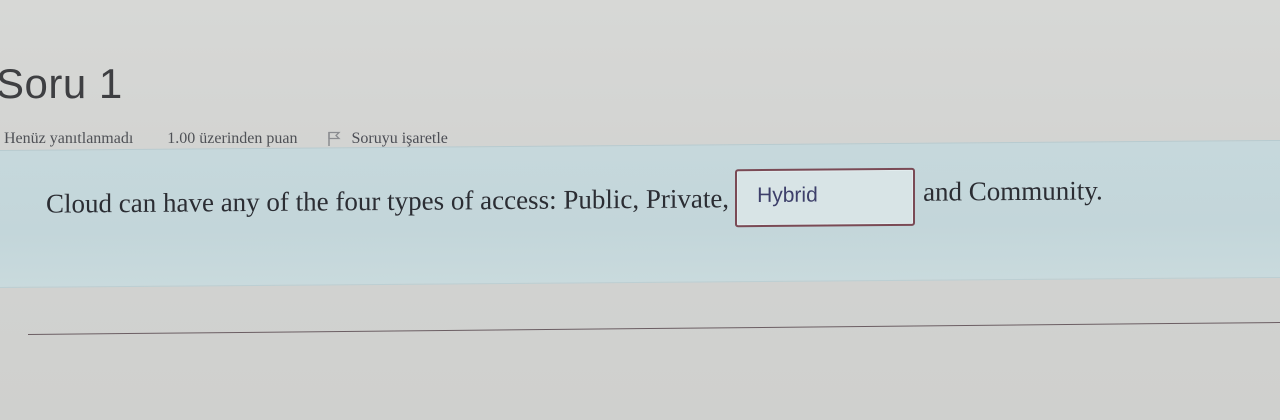 The image size is (1280, 420). What do you see at coordinates (334, 139) in the screenshot?
I see `flag-icon` at bounding box center [334, 139].